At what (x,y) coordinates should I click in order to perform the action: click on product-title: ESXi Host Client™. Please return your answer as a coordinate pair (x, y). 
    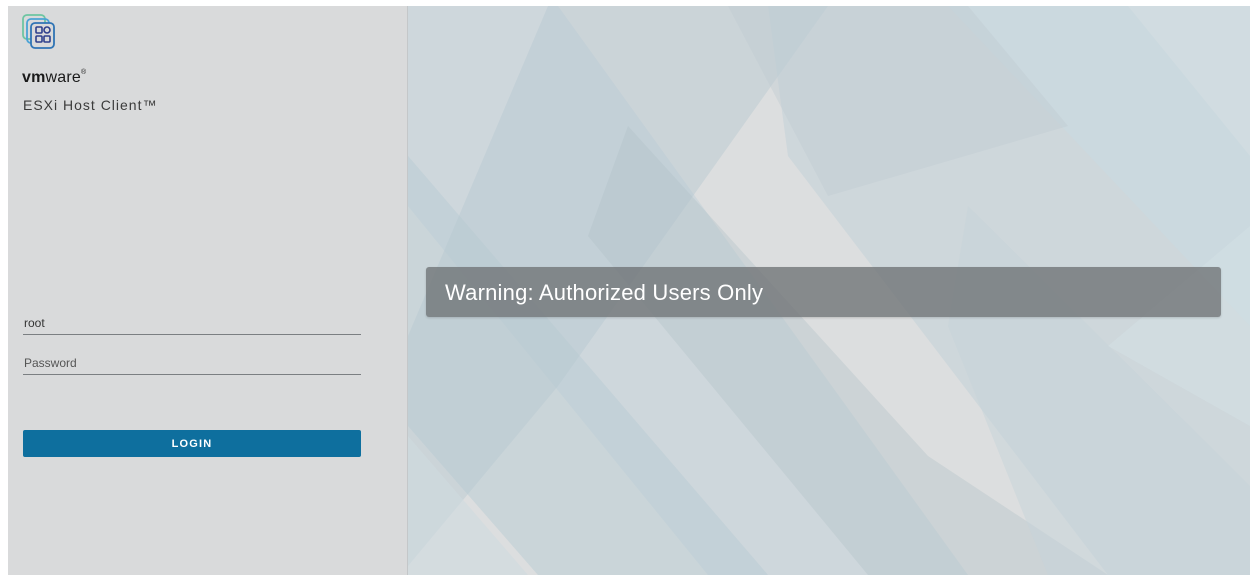
    Looking at the image, I should click on (90, 105).